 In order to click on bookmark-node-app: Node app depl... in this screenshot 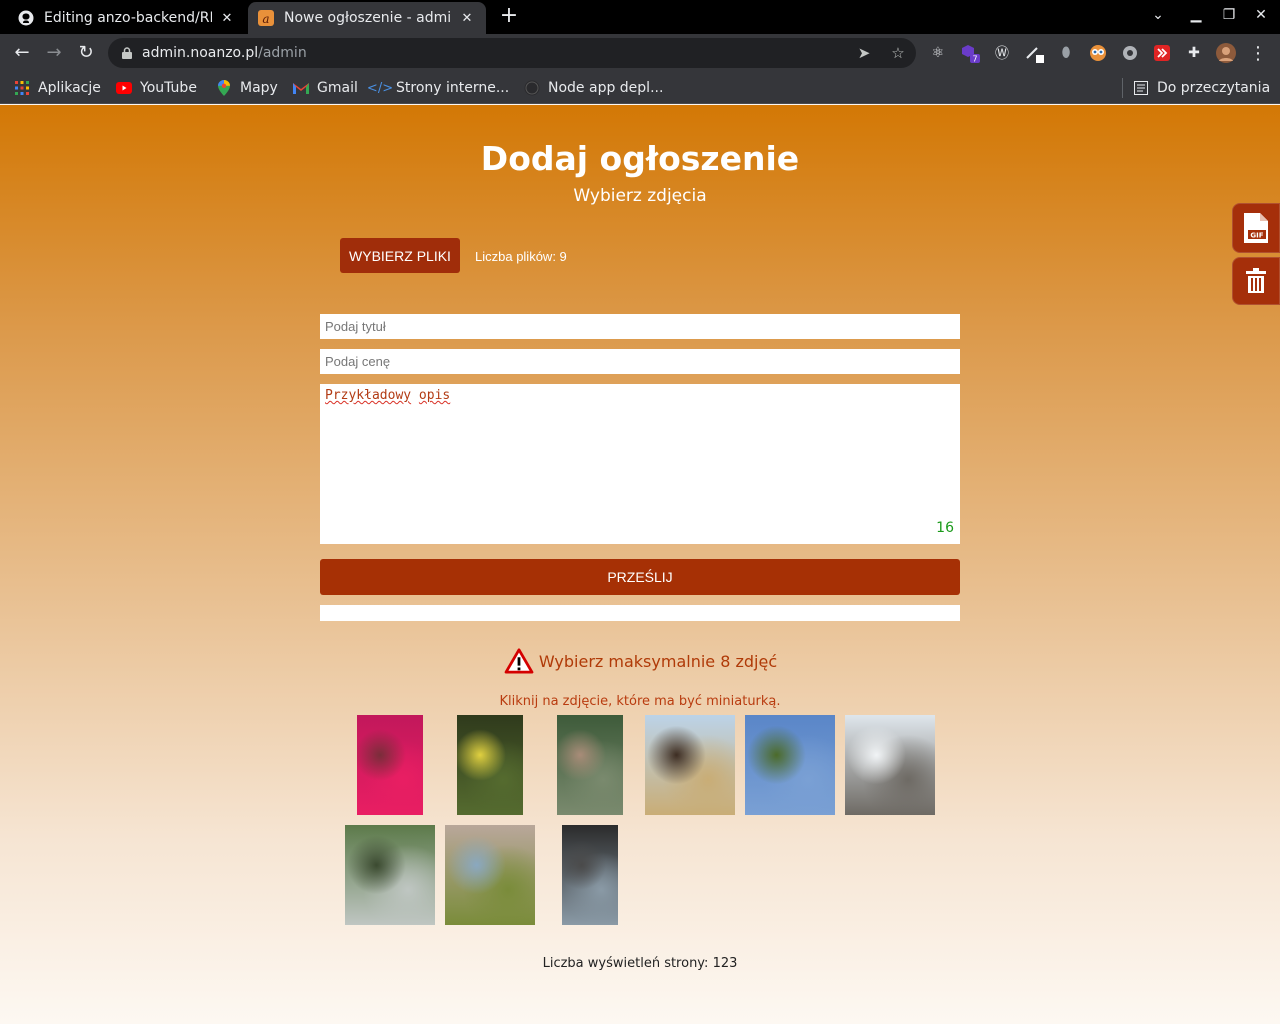, I will do `click(593, 88)`.